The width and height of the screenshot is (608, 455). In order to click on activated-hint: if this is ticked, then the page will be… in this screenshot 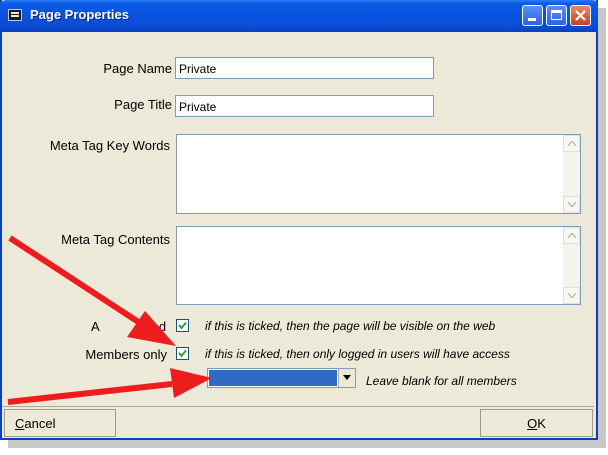, I will do `click(350, 326)`.